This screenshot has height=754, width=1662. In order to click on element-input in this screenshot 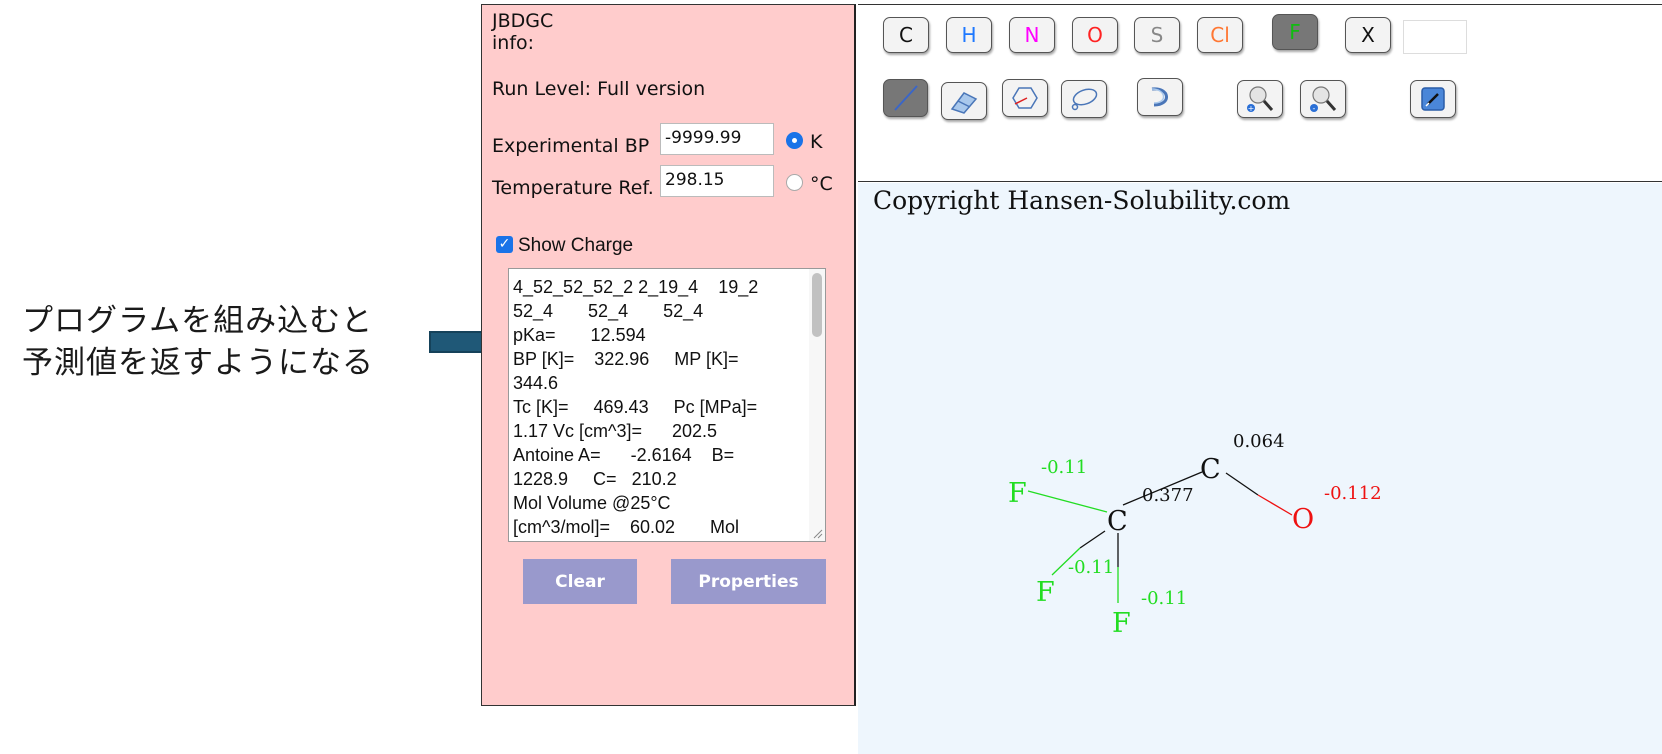, I will do `click(1435, 37)`.